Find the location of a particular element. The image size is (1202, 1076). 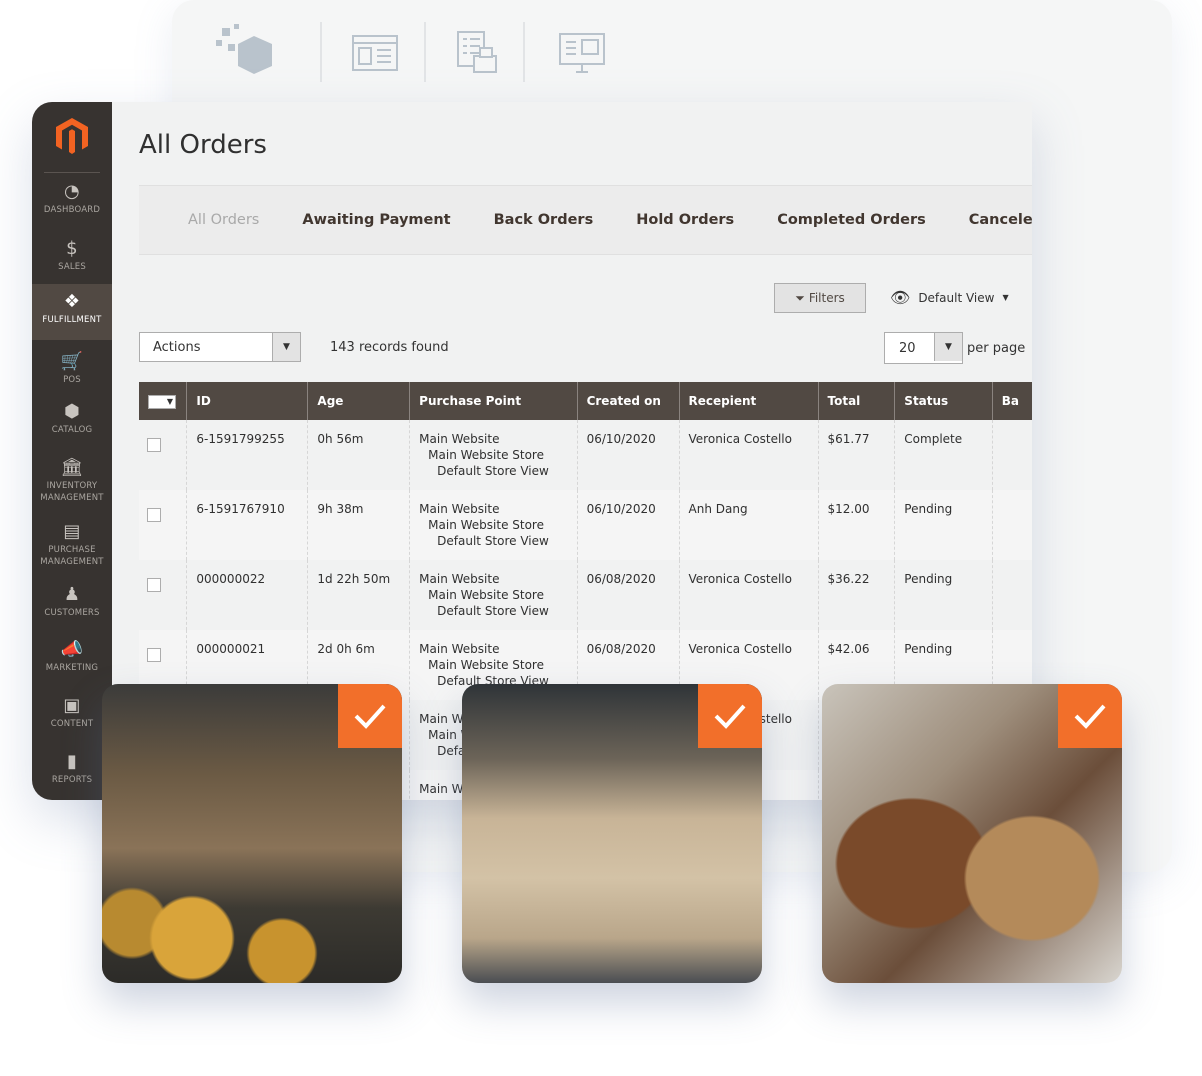

sidebar-item-sales: $ SALES is located at coordinates (72, 256).